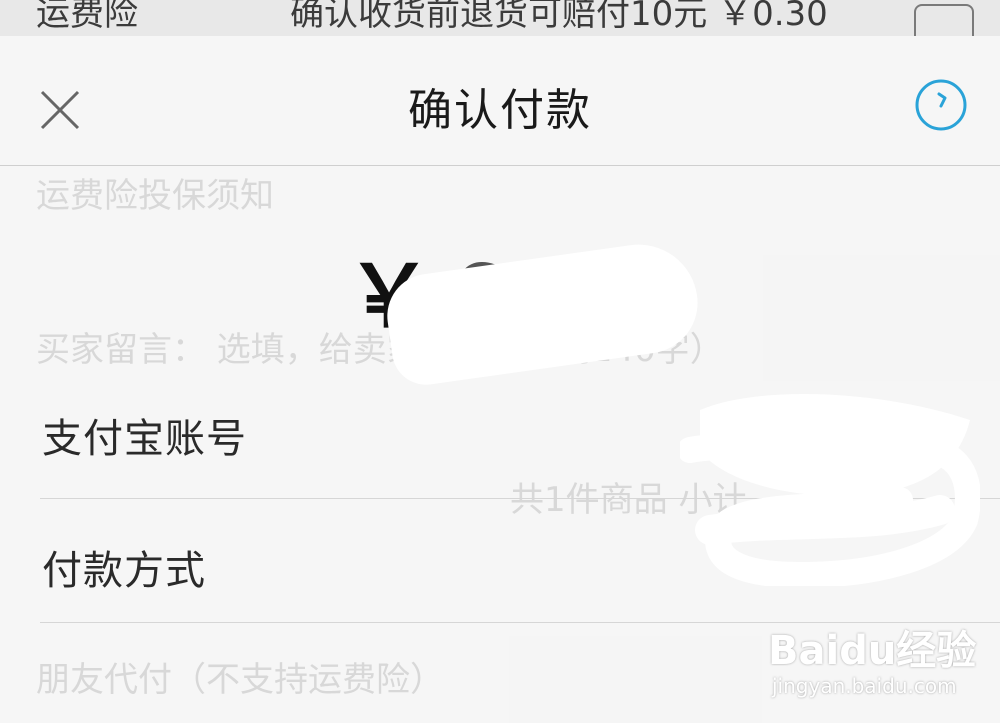 This screenshot has width=1000, height=723. Describe the element at coordinates (155, 196) in the screenshot. I see `ghost-insurance-notice: 运费险投保须知` at that location.